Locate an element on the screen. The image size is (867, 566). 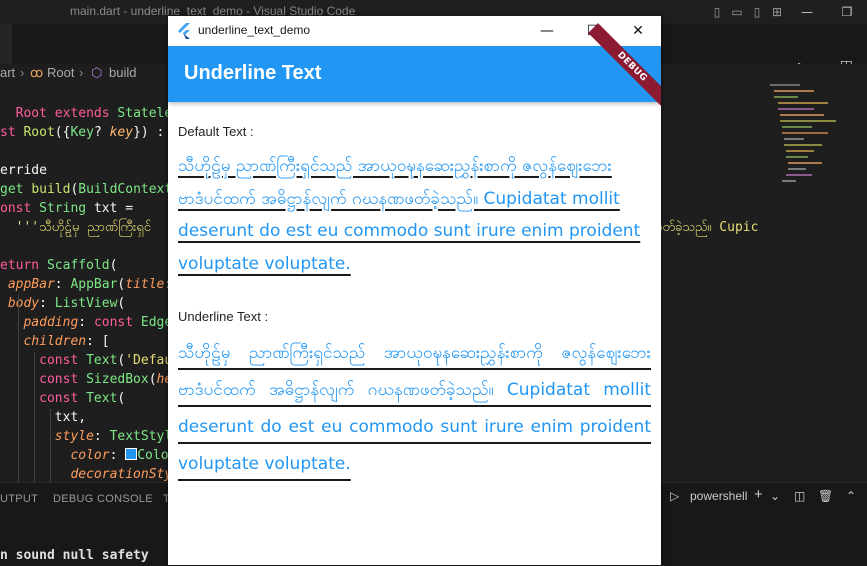
app-bar: Underline Text DEBUG is located at coordinates (414, 67).